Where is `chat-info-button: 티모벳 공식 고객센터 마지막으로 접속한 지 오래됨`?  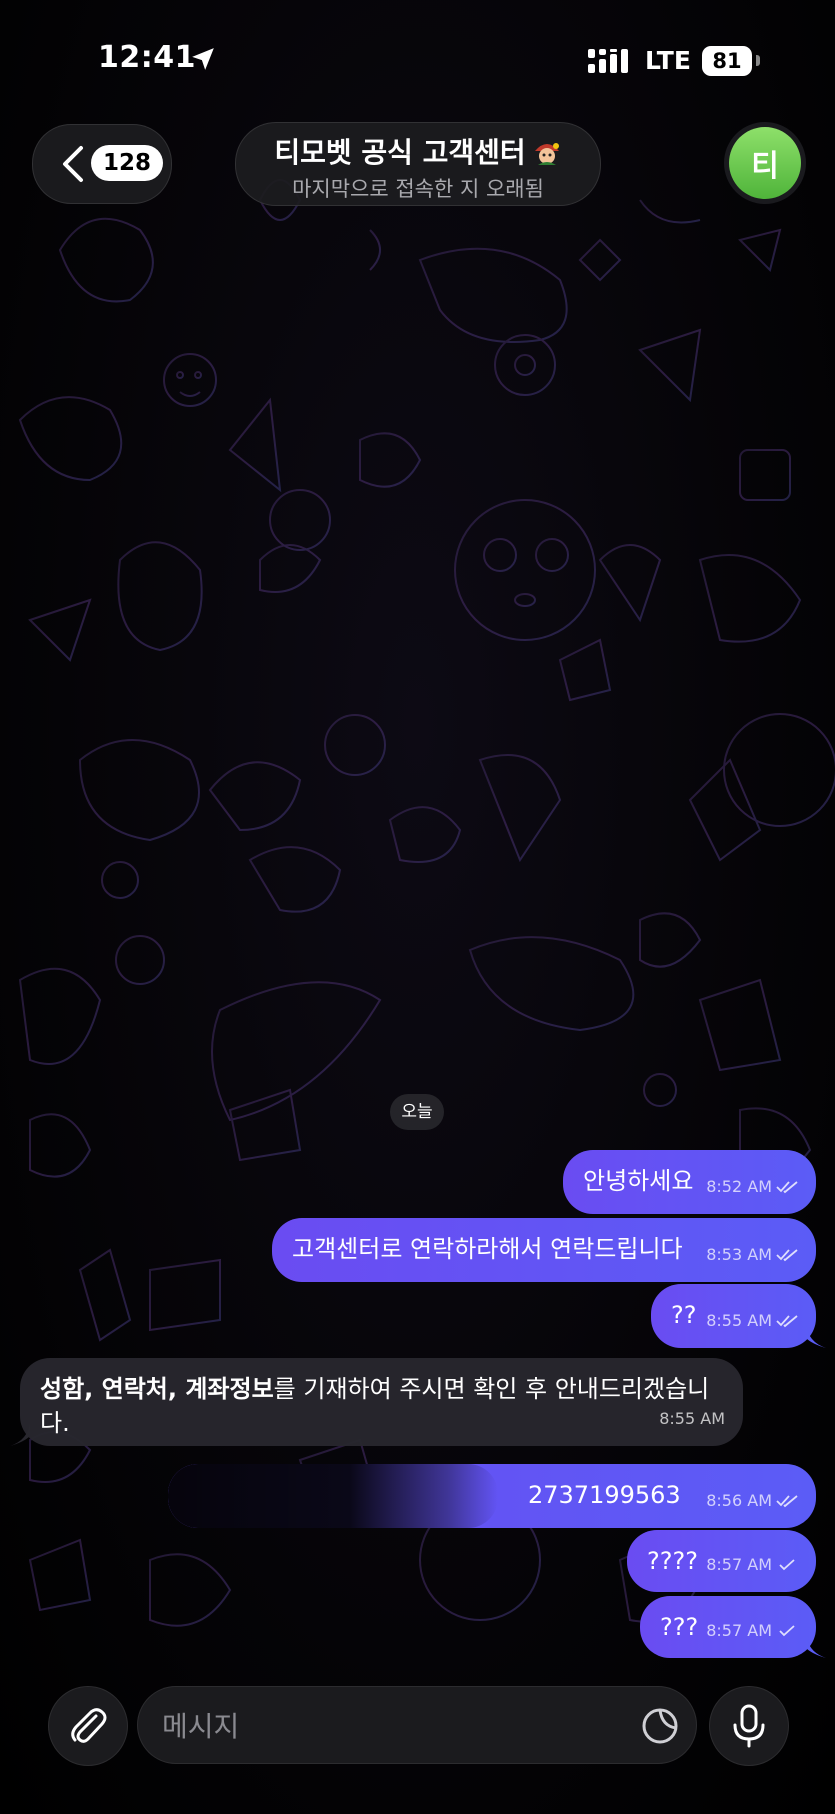
chat-info-button: 티모벳 공식 고객센터 마지막으로 접속한 지 오래됨 is located at coordinates (418, 164).